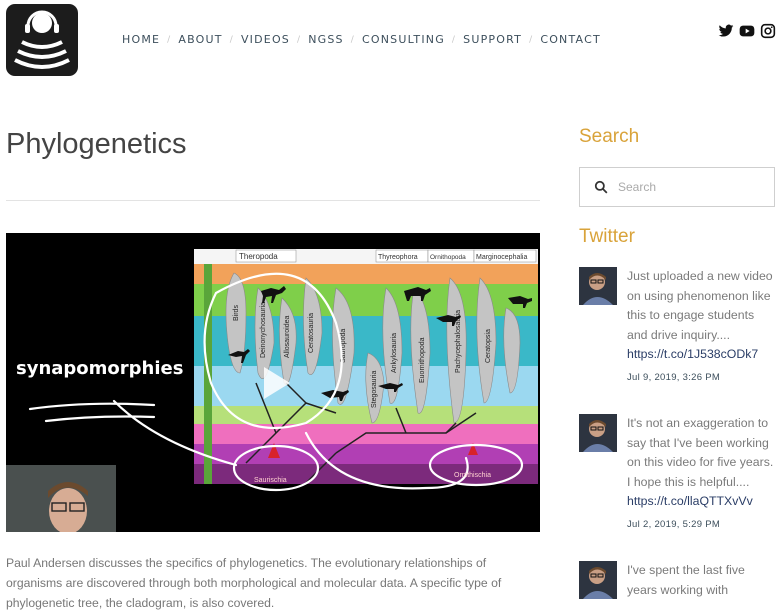  Describe the element at coordinates (403, 39) in the screenshot. I see `nav-consulting: CONSULTING` at that location.